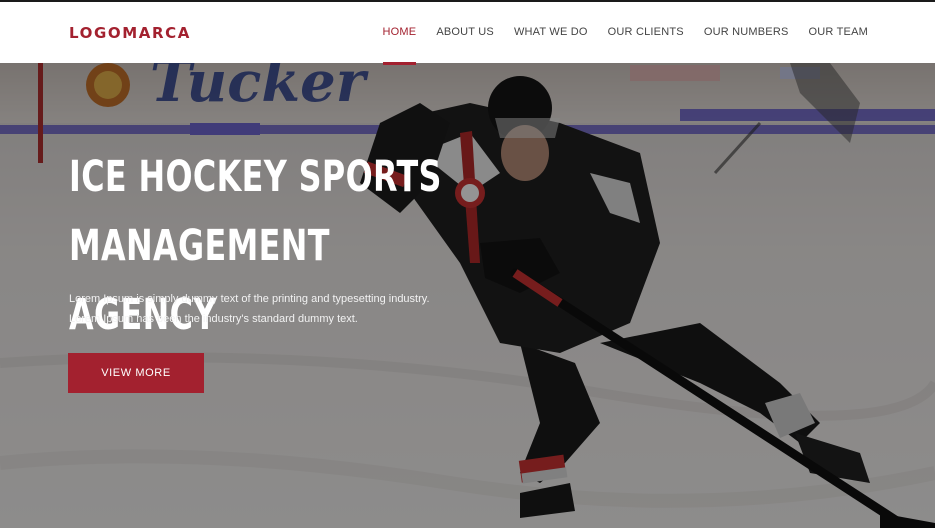 This screenshot has height=528, width=935. I want to click on view-more-button: VIEW MORE, so click(136, 373).